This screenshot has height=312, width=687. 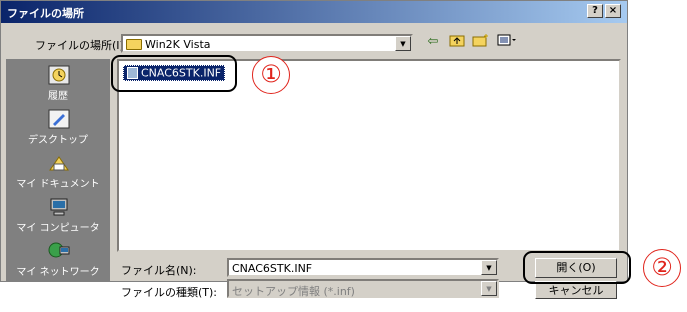 I want to click on my-documents-icon, so click(x=59, y=163).